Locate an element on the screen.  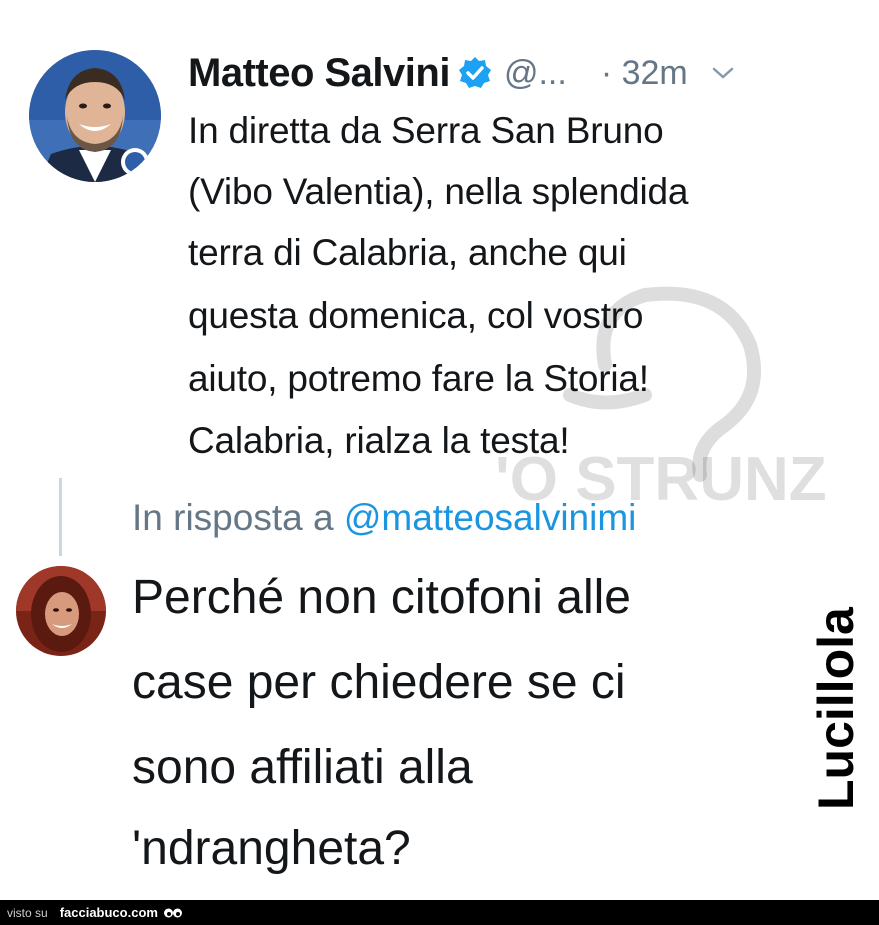
reply-text-line: case per chiedere se ci is located at coordinates (379, 682).